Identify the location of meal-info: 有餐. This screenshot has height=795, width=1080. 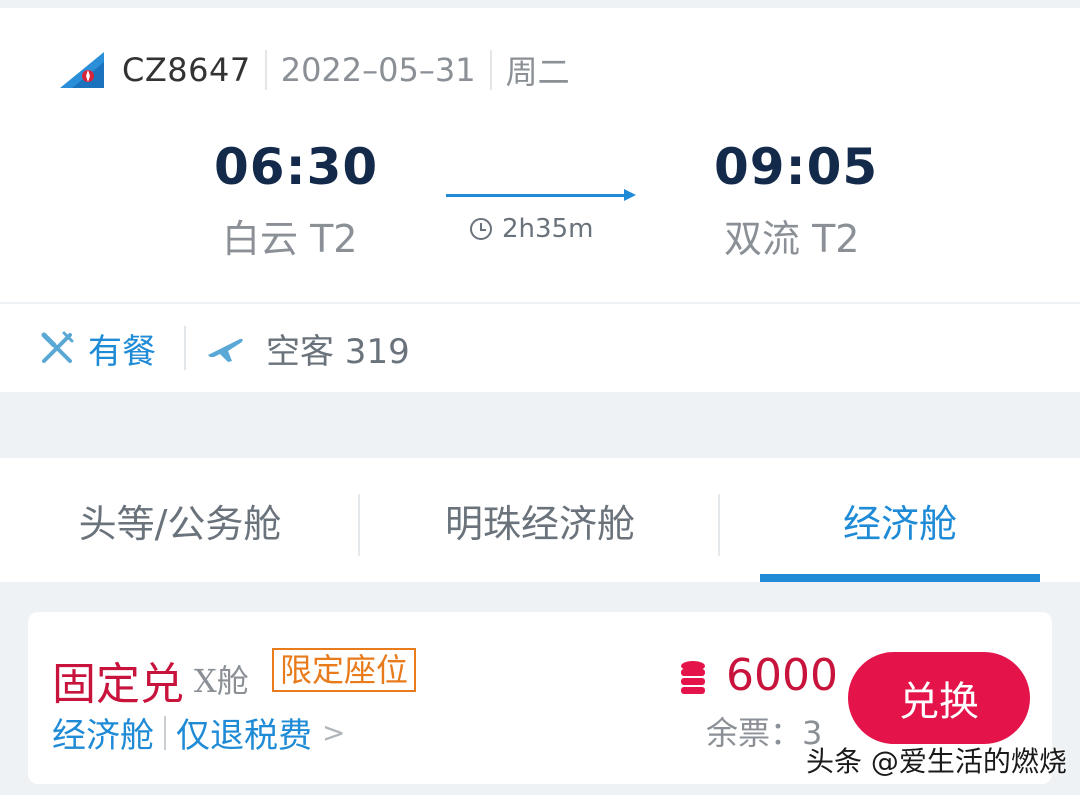
(98, 348).